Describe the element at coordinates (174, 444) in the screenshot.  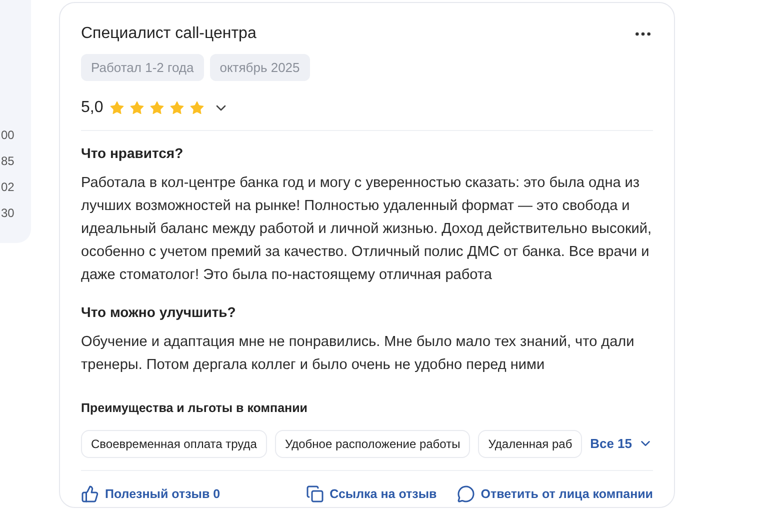
I see `benefit-chip: Своевременная оплата труда` at that location.